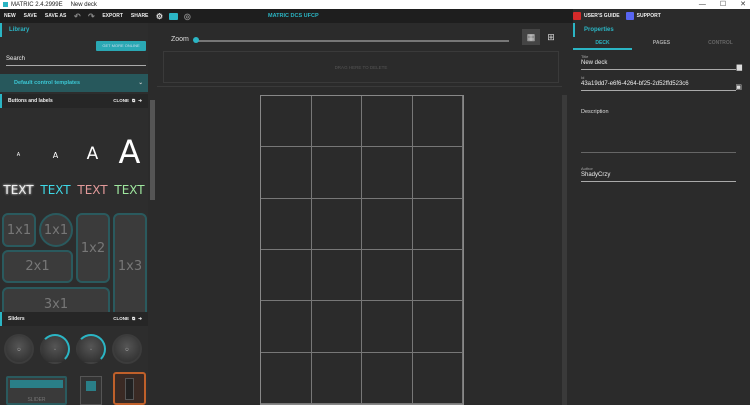 The height and width of the screenshot is (405, 750). Describe the element at coordinates (531, 37) in the screenshot. I see `grid-view-icon: ▦` at that location.